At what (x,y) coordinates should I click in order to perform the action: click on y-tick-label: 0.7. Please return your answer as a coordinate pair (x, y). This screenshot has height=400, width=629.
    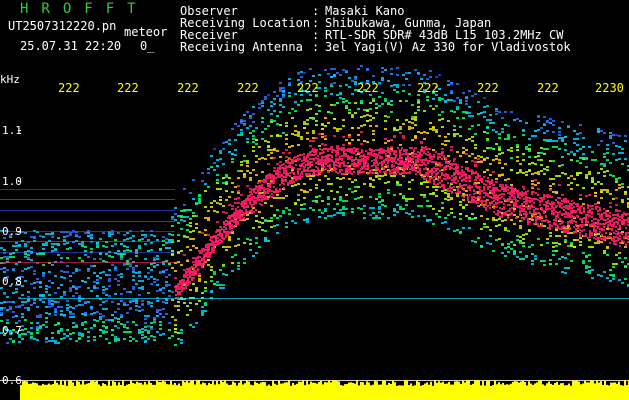
    Looking at the image, I should click on (12, 330).